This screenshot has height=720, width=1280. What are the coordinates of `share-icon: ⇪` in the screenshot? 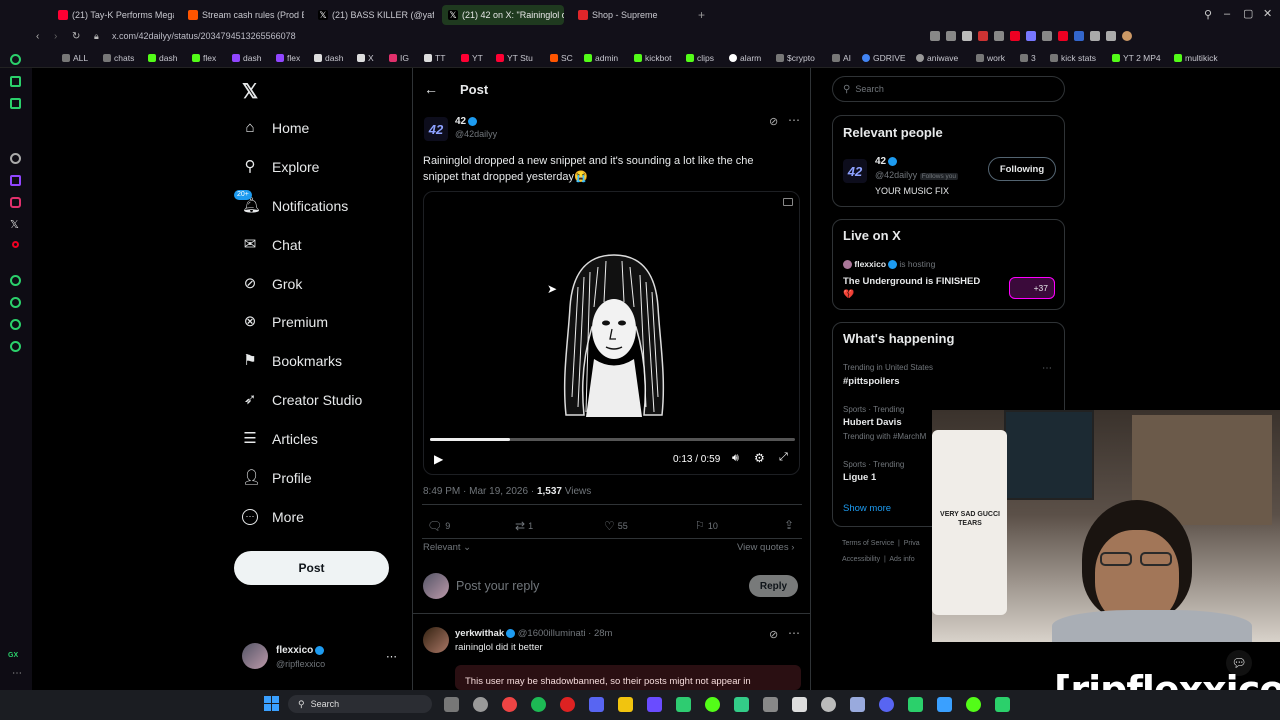 It's located at (789, 525).